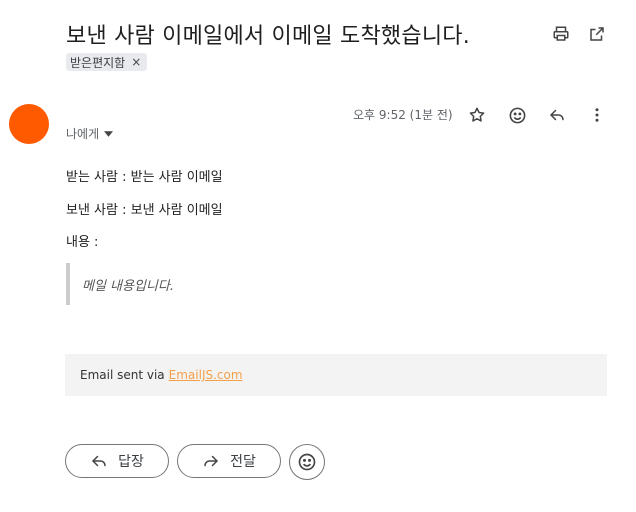 The height and width of the screenshot is (512, 636). I want to click on add-reaction-button, so click(517, 115).